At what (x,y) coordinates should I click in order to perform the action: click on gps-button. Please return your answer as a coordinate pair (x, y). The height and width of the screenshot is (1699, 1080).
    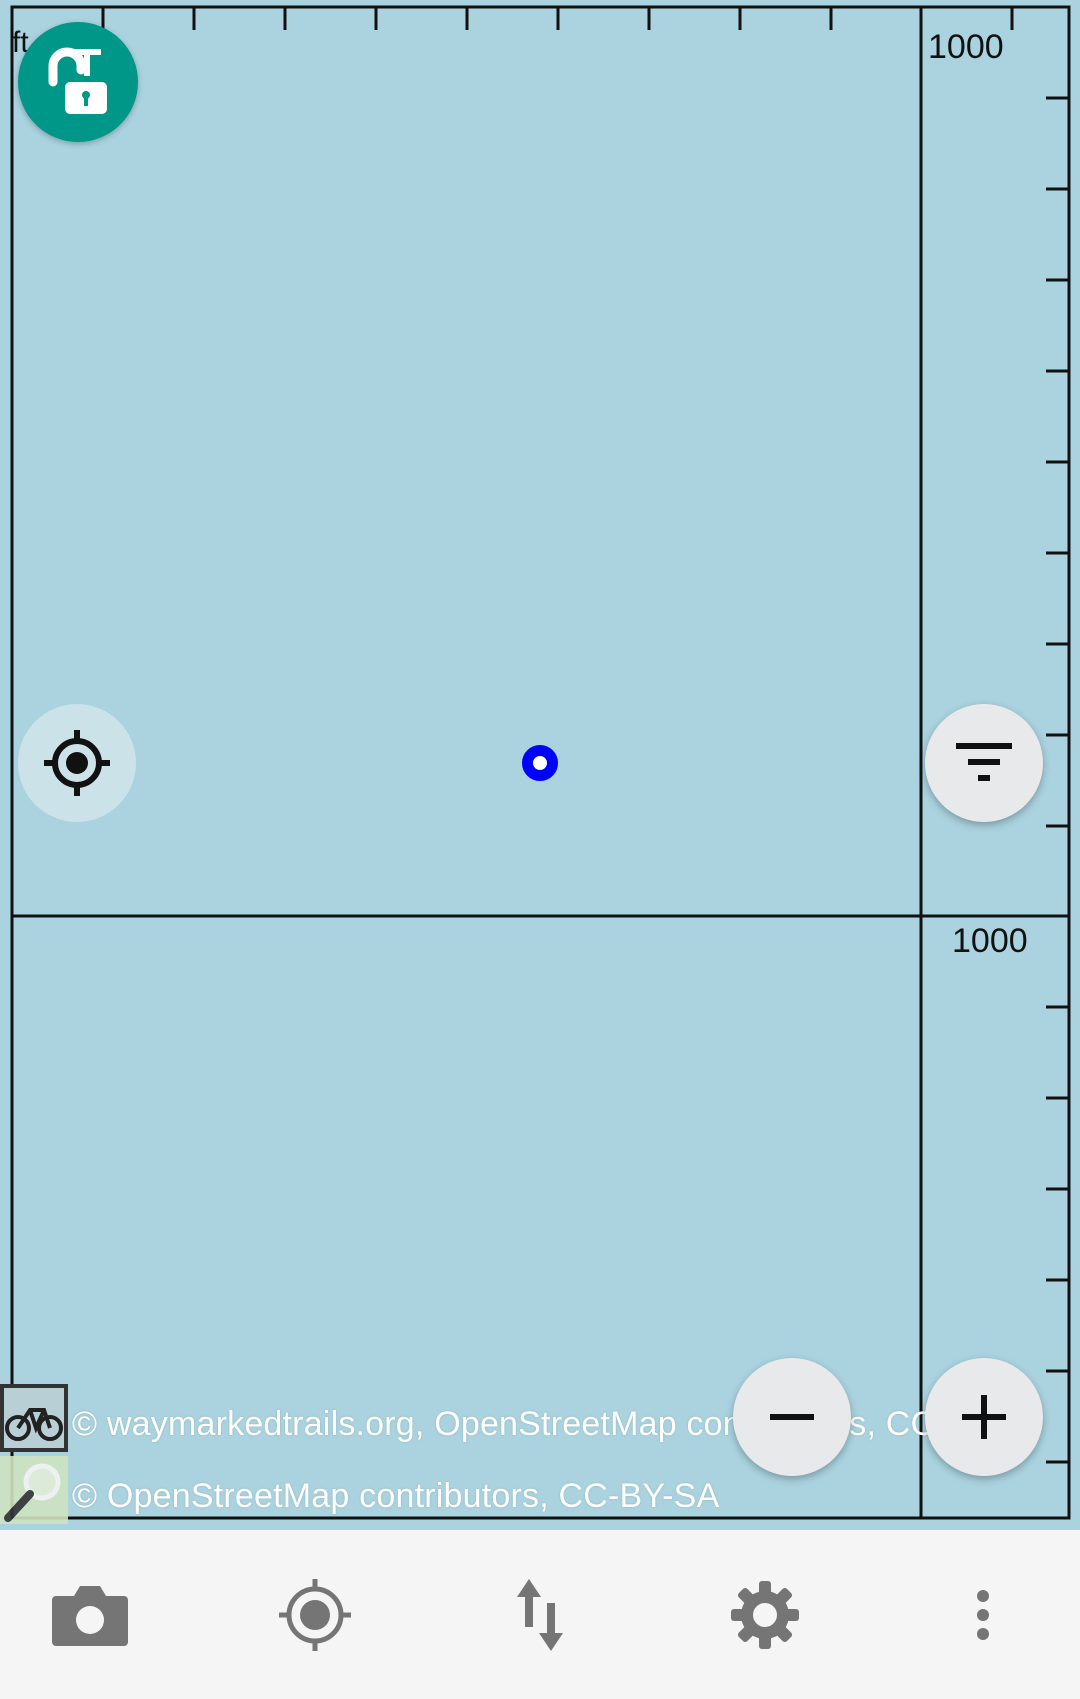
    Looking at the image, I should click on (315, 1615).